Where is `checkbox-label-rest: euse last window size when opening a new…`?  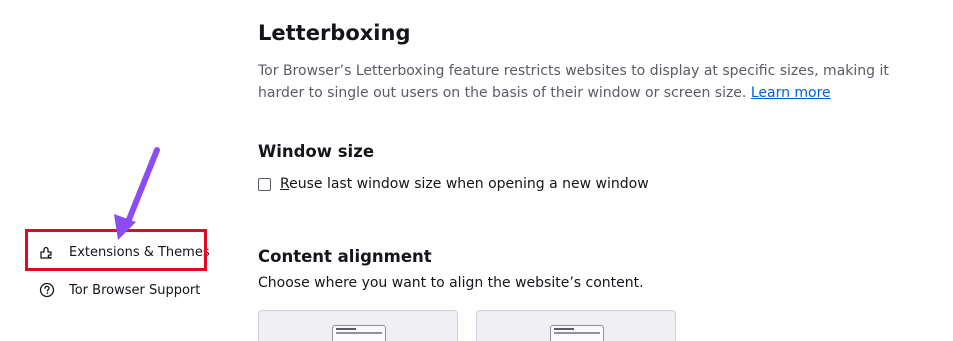
checkbox-label-rest: euse last window size when opening a new… is located at coordinates (469, 184).